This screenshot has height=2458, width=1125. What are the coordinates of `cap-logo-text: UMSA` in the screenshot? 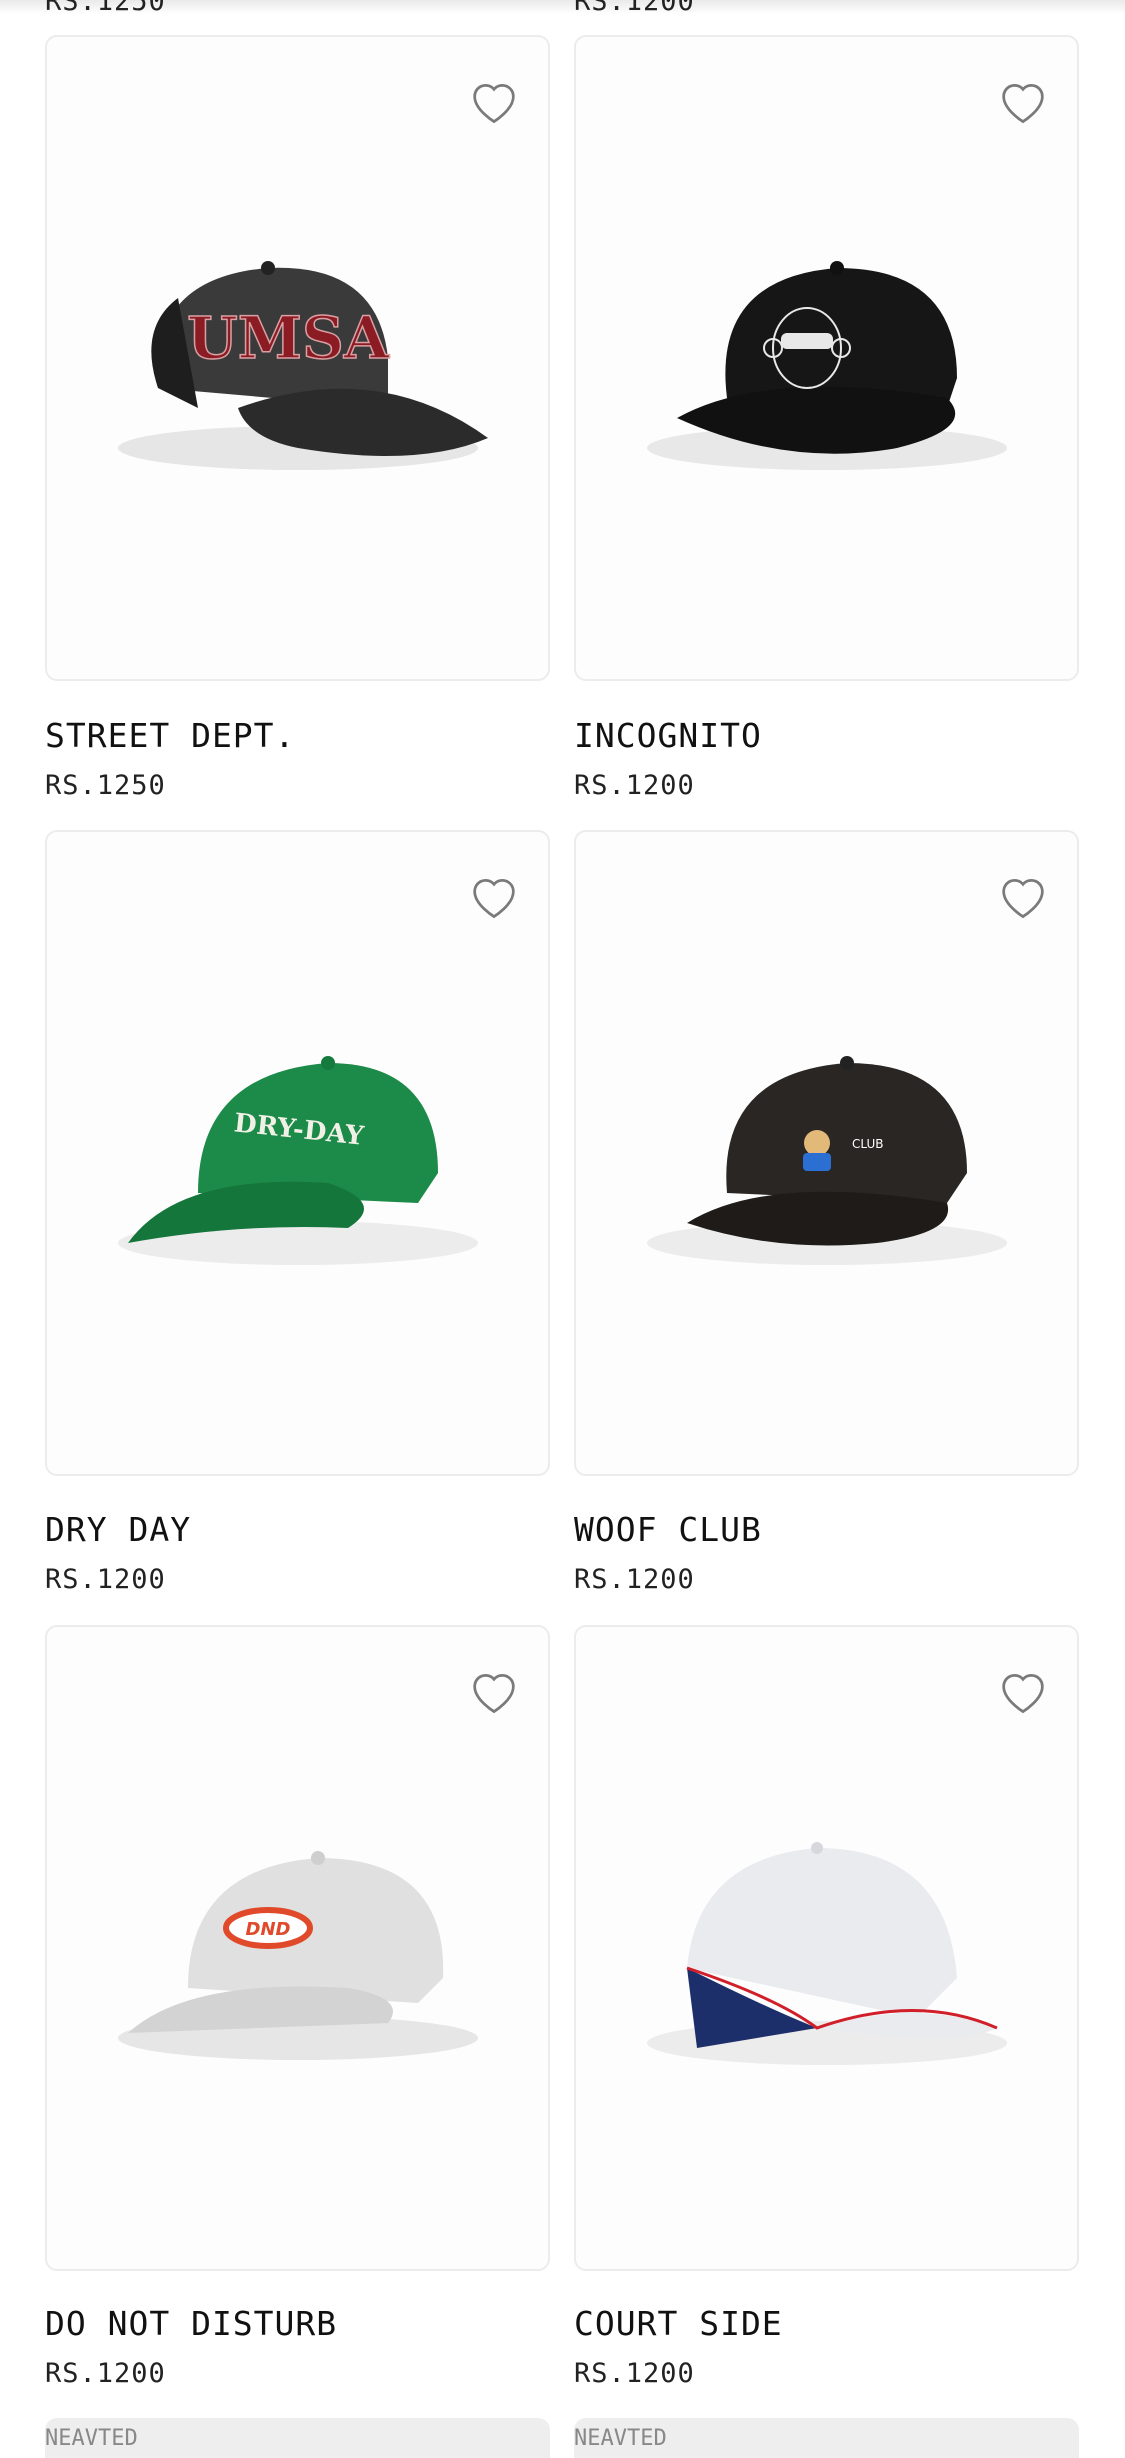 It's located at (288, 338).